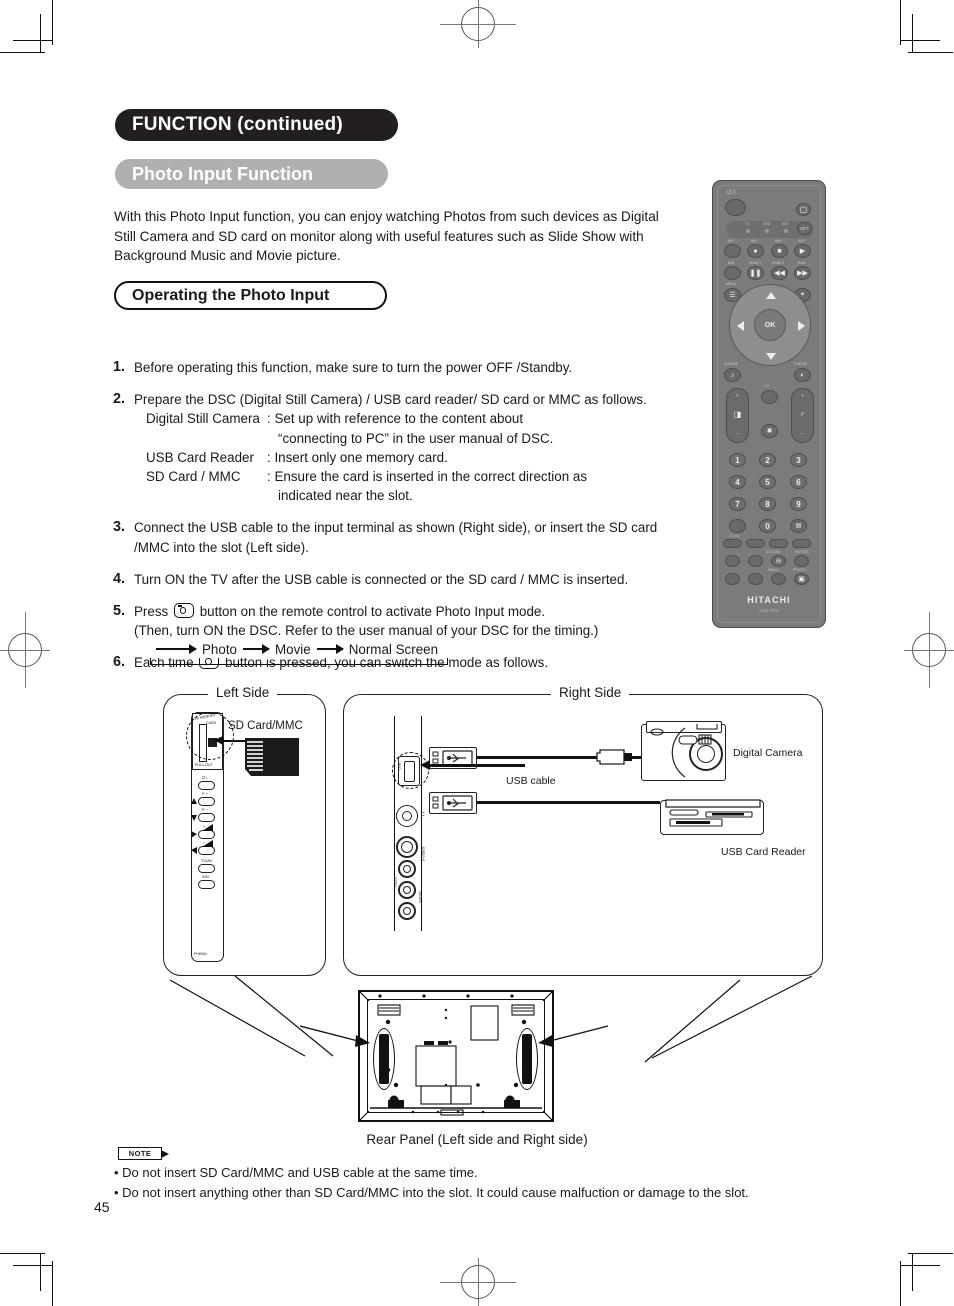 Image resolution: width=954 pixels, height=1306 pixels. Describe the element at coordinates (769, 431) in the screenshot. I see `mute-icon: ✖` at that location.